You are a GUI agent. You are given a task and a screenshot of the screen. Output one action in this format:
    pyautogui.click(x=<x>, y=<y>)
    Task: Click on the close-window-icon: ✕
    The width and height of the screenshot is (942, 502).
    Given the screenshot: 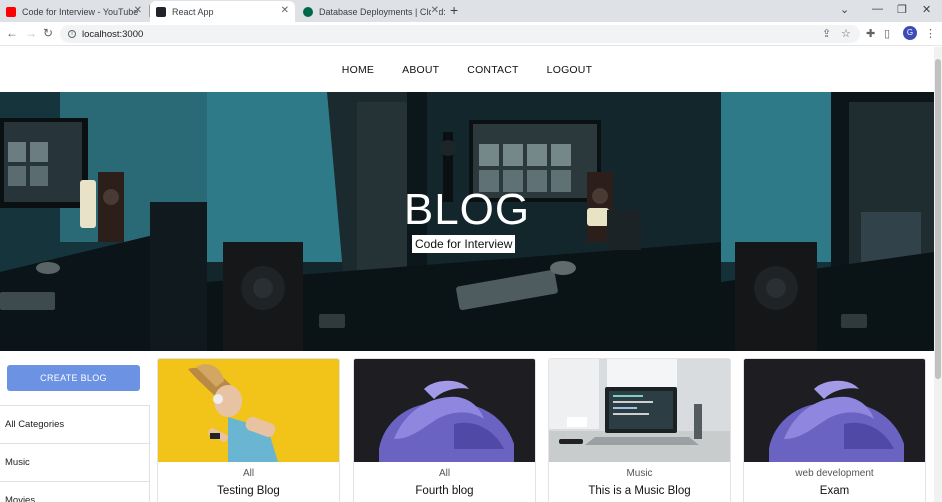 What is the action you would take?
    pyautogui.click(x=926, y=9)
    